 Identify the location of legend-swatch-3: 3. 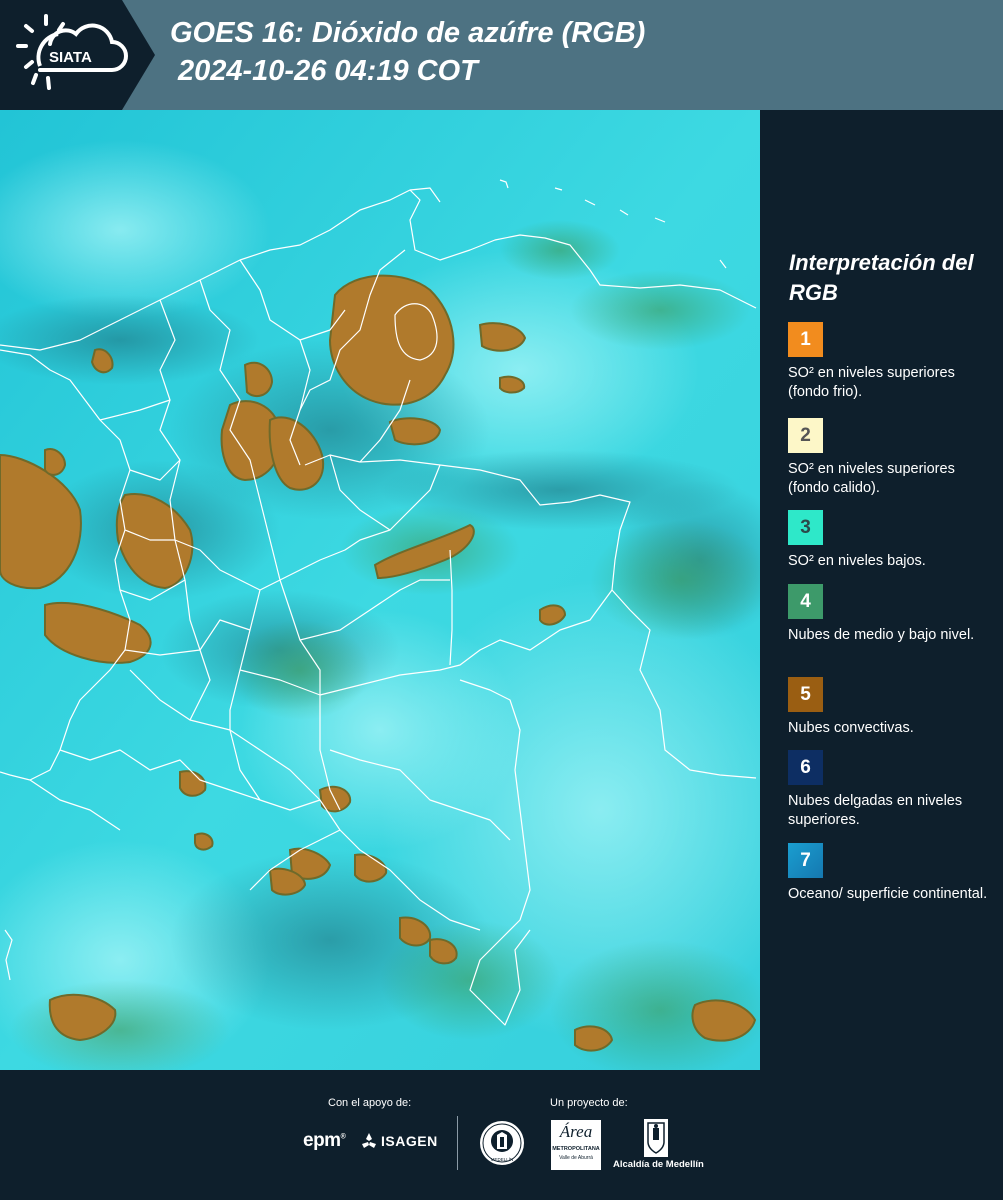
(805, 527).